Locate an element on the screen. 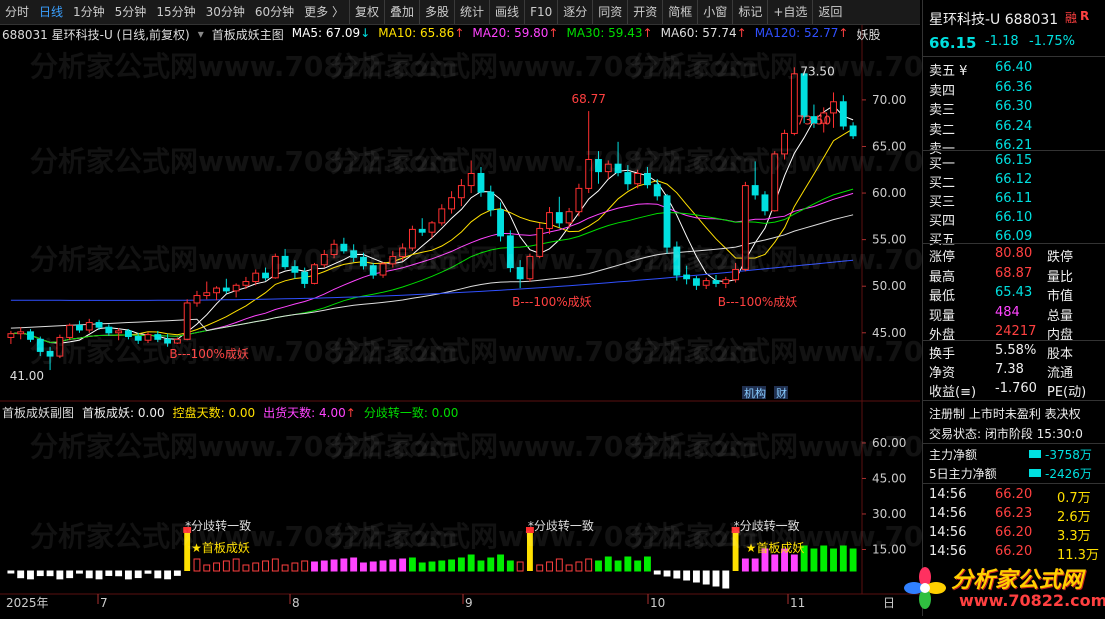  bid-price: 66.10 is located at coordinates (1014, 217).